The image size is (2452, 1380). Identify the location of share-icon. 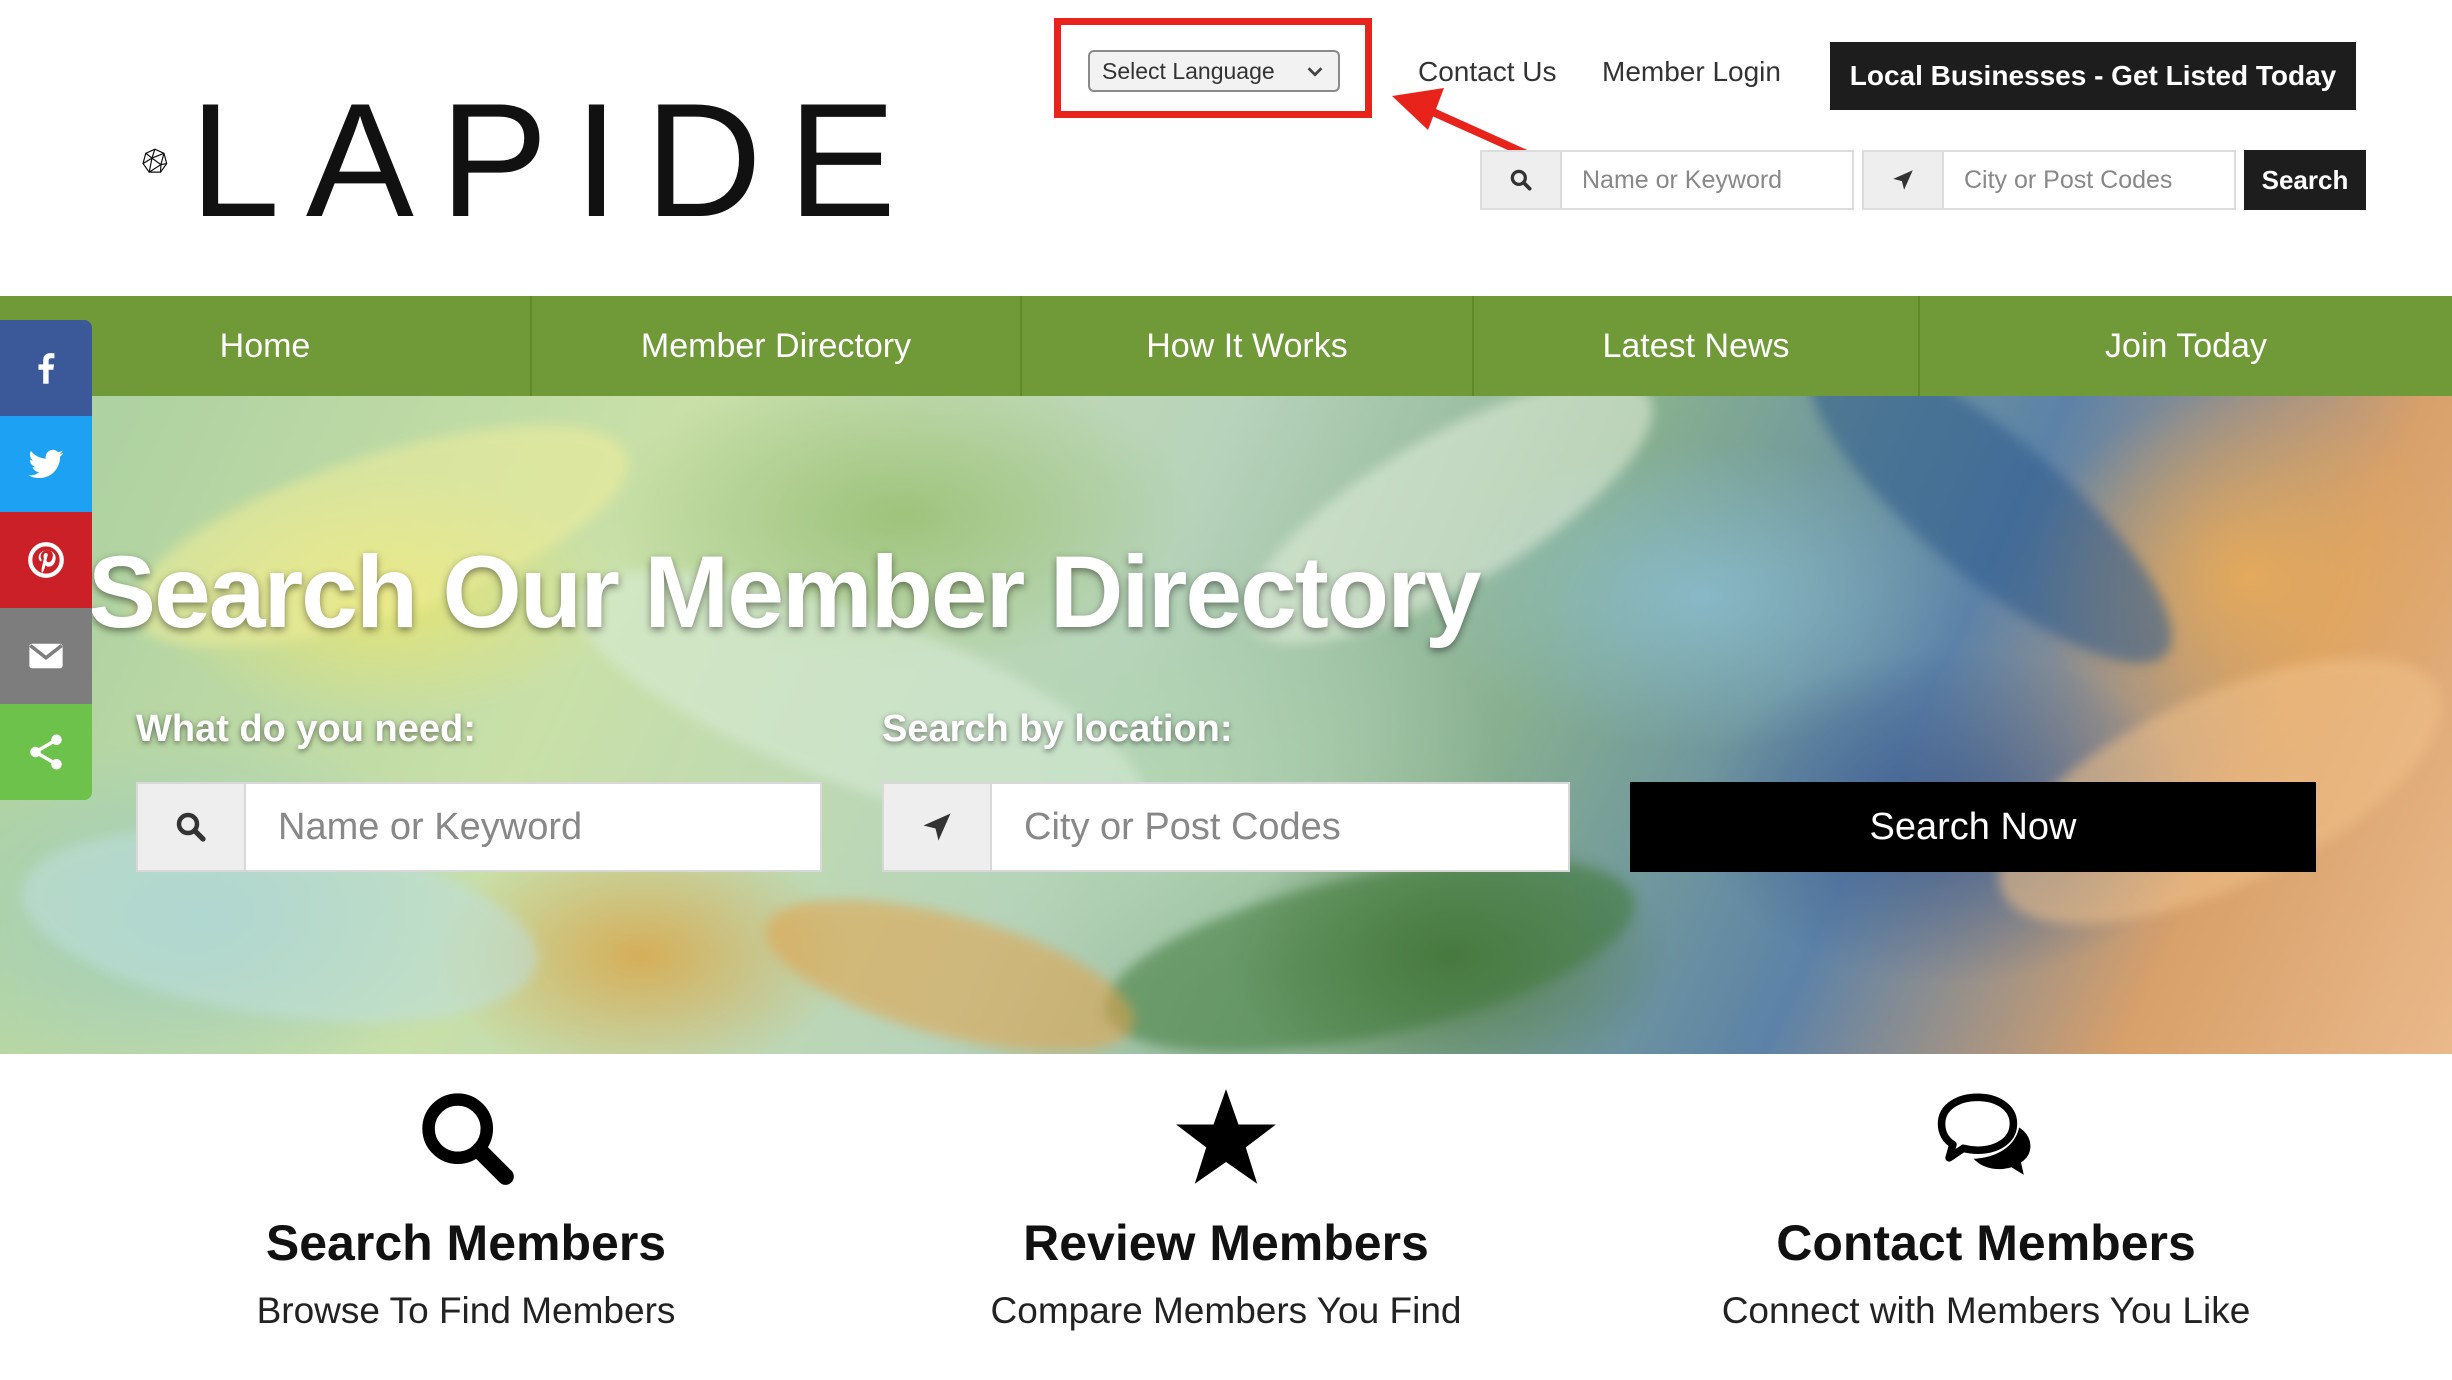
(46, 752).